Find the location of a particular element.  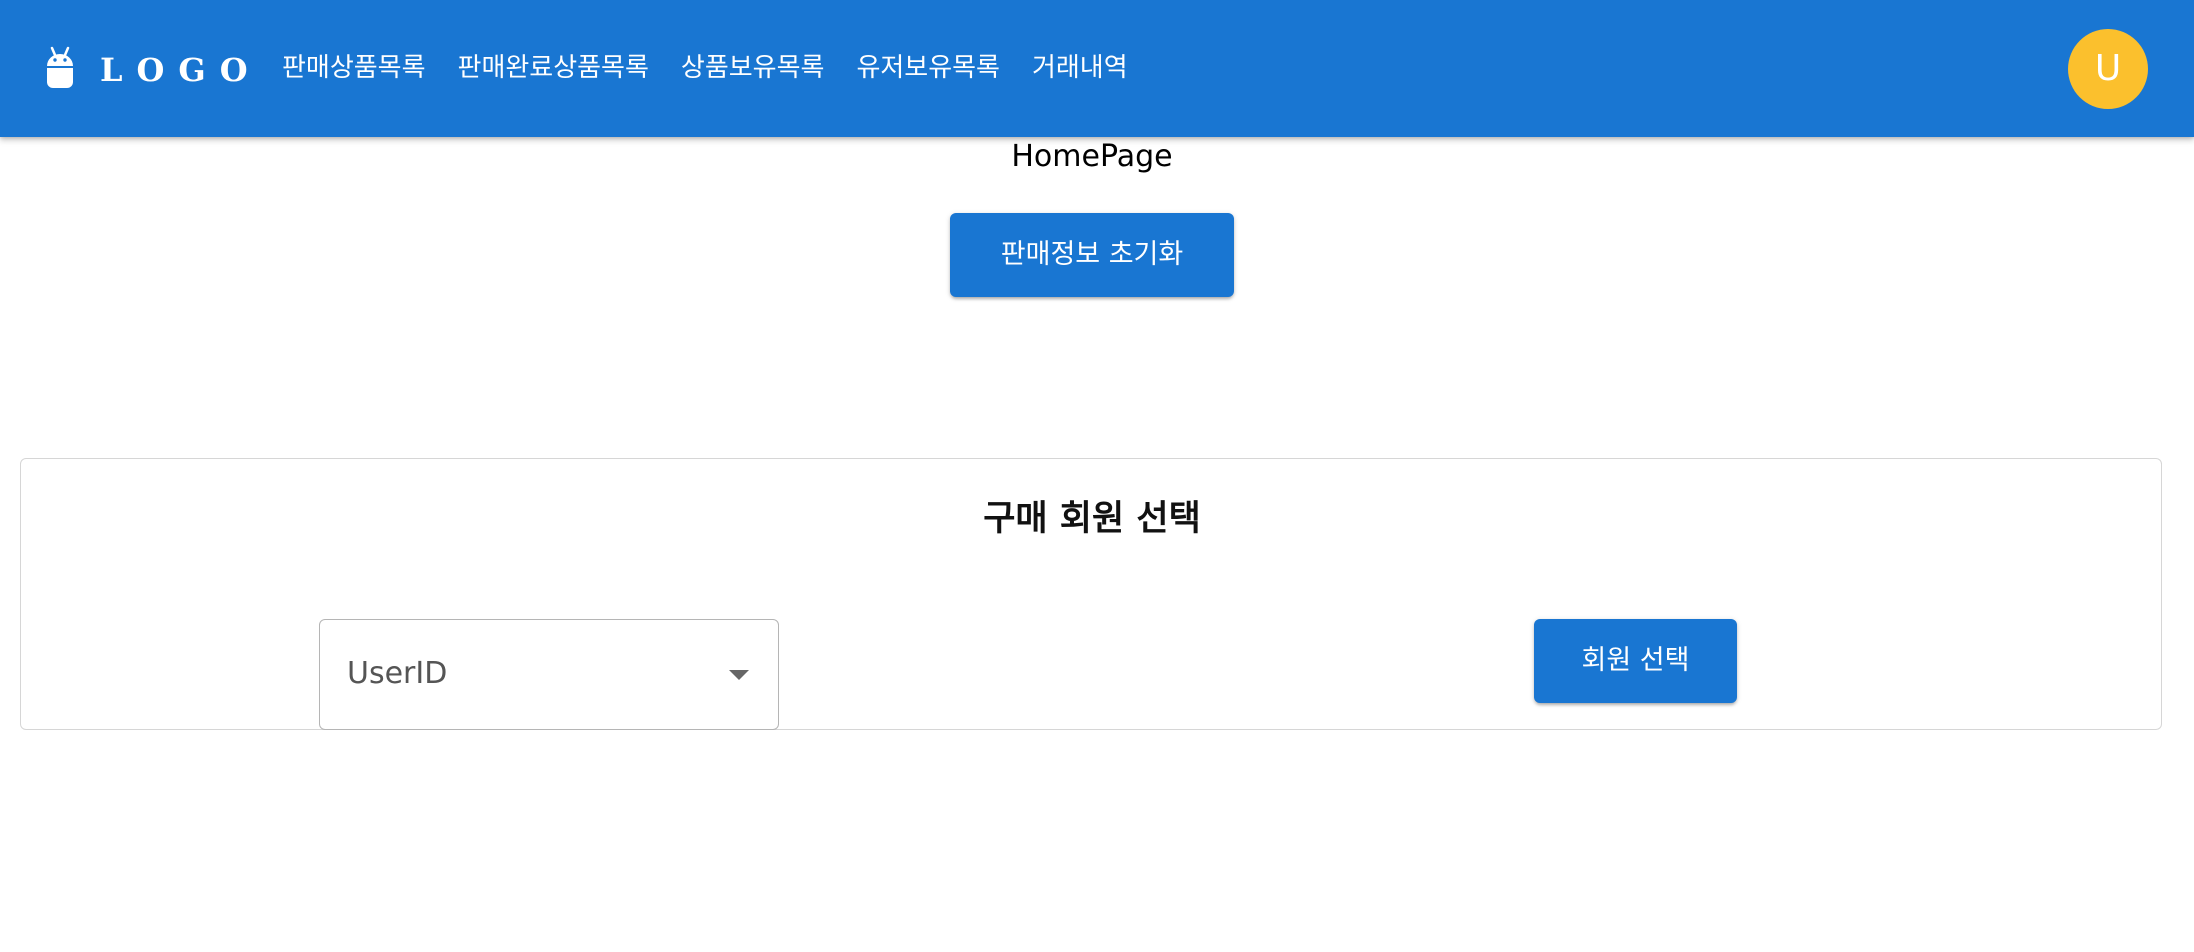

user-avatar: U is located at coordinates (2108, 69).